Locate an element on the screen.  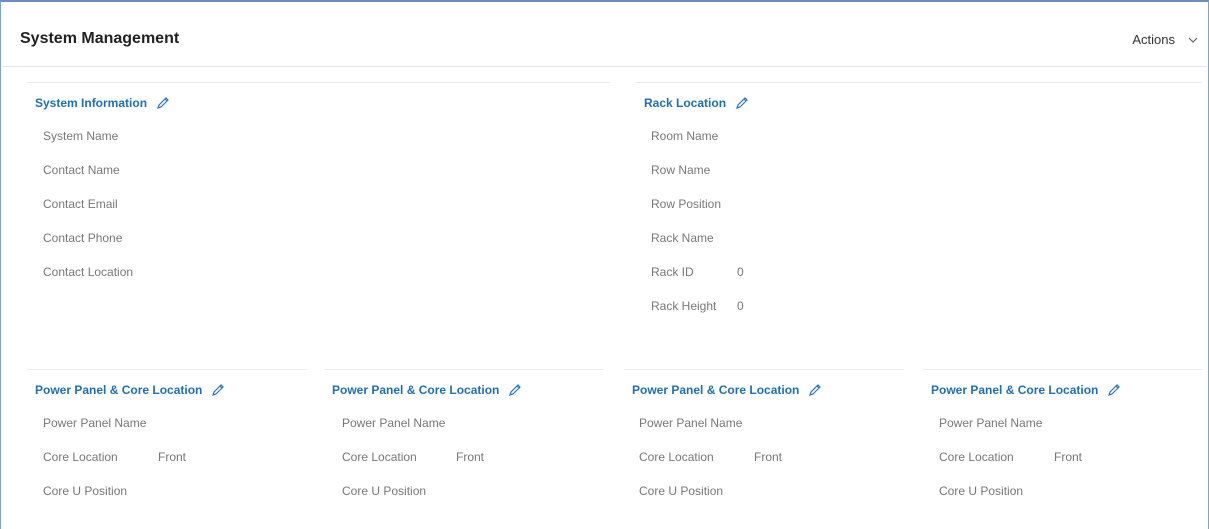
section-title-wrap: System Information is located at coordinates (103, 103).